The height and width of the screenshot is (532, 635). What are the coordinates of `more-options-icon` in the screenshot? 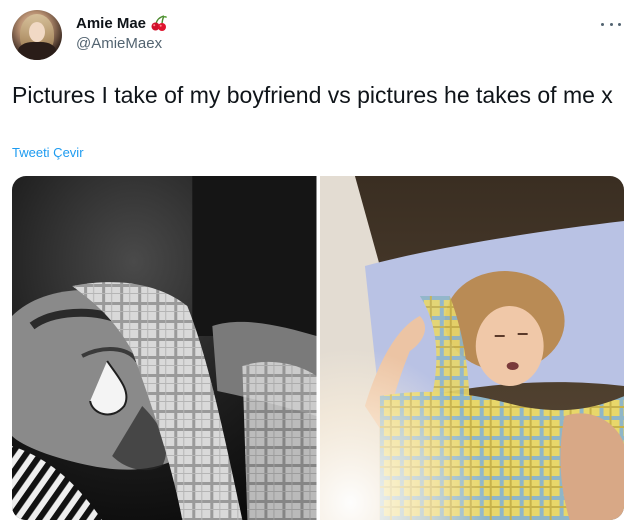 It's located at (611, 24).